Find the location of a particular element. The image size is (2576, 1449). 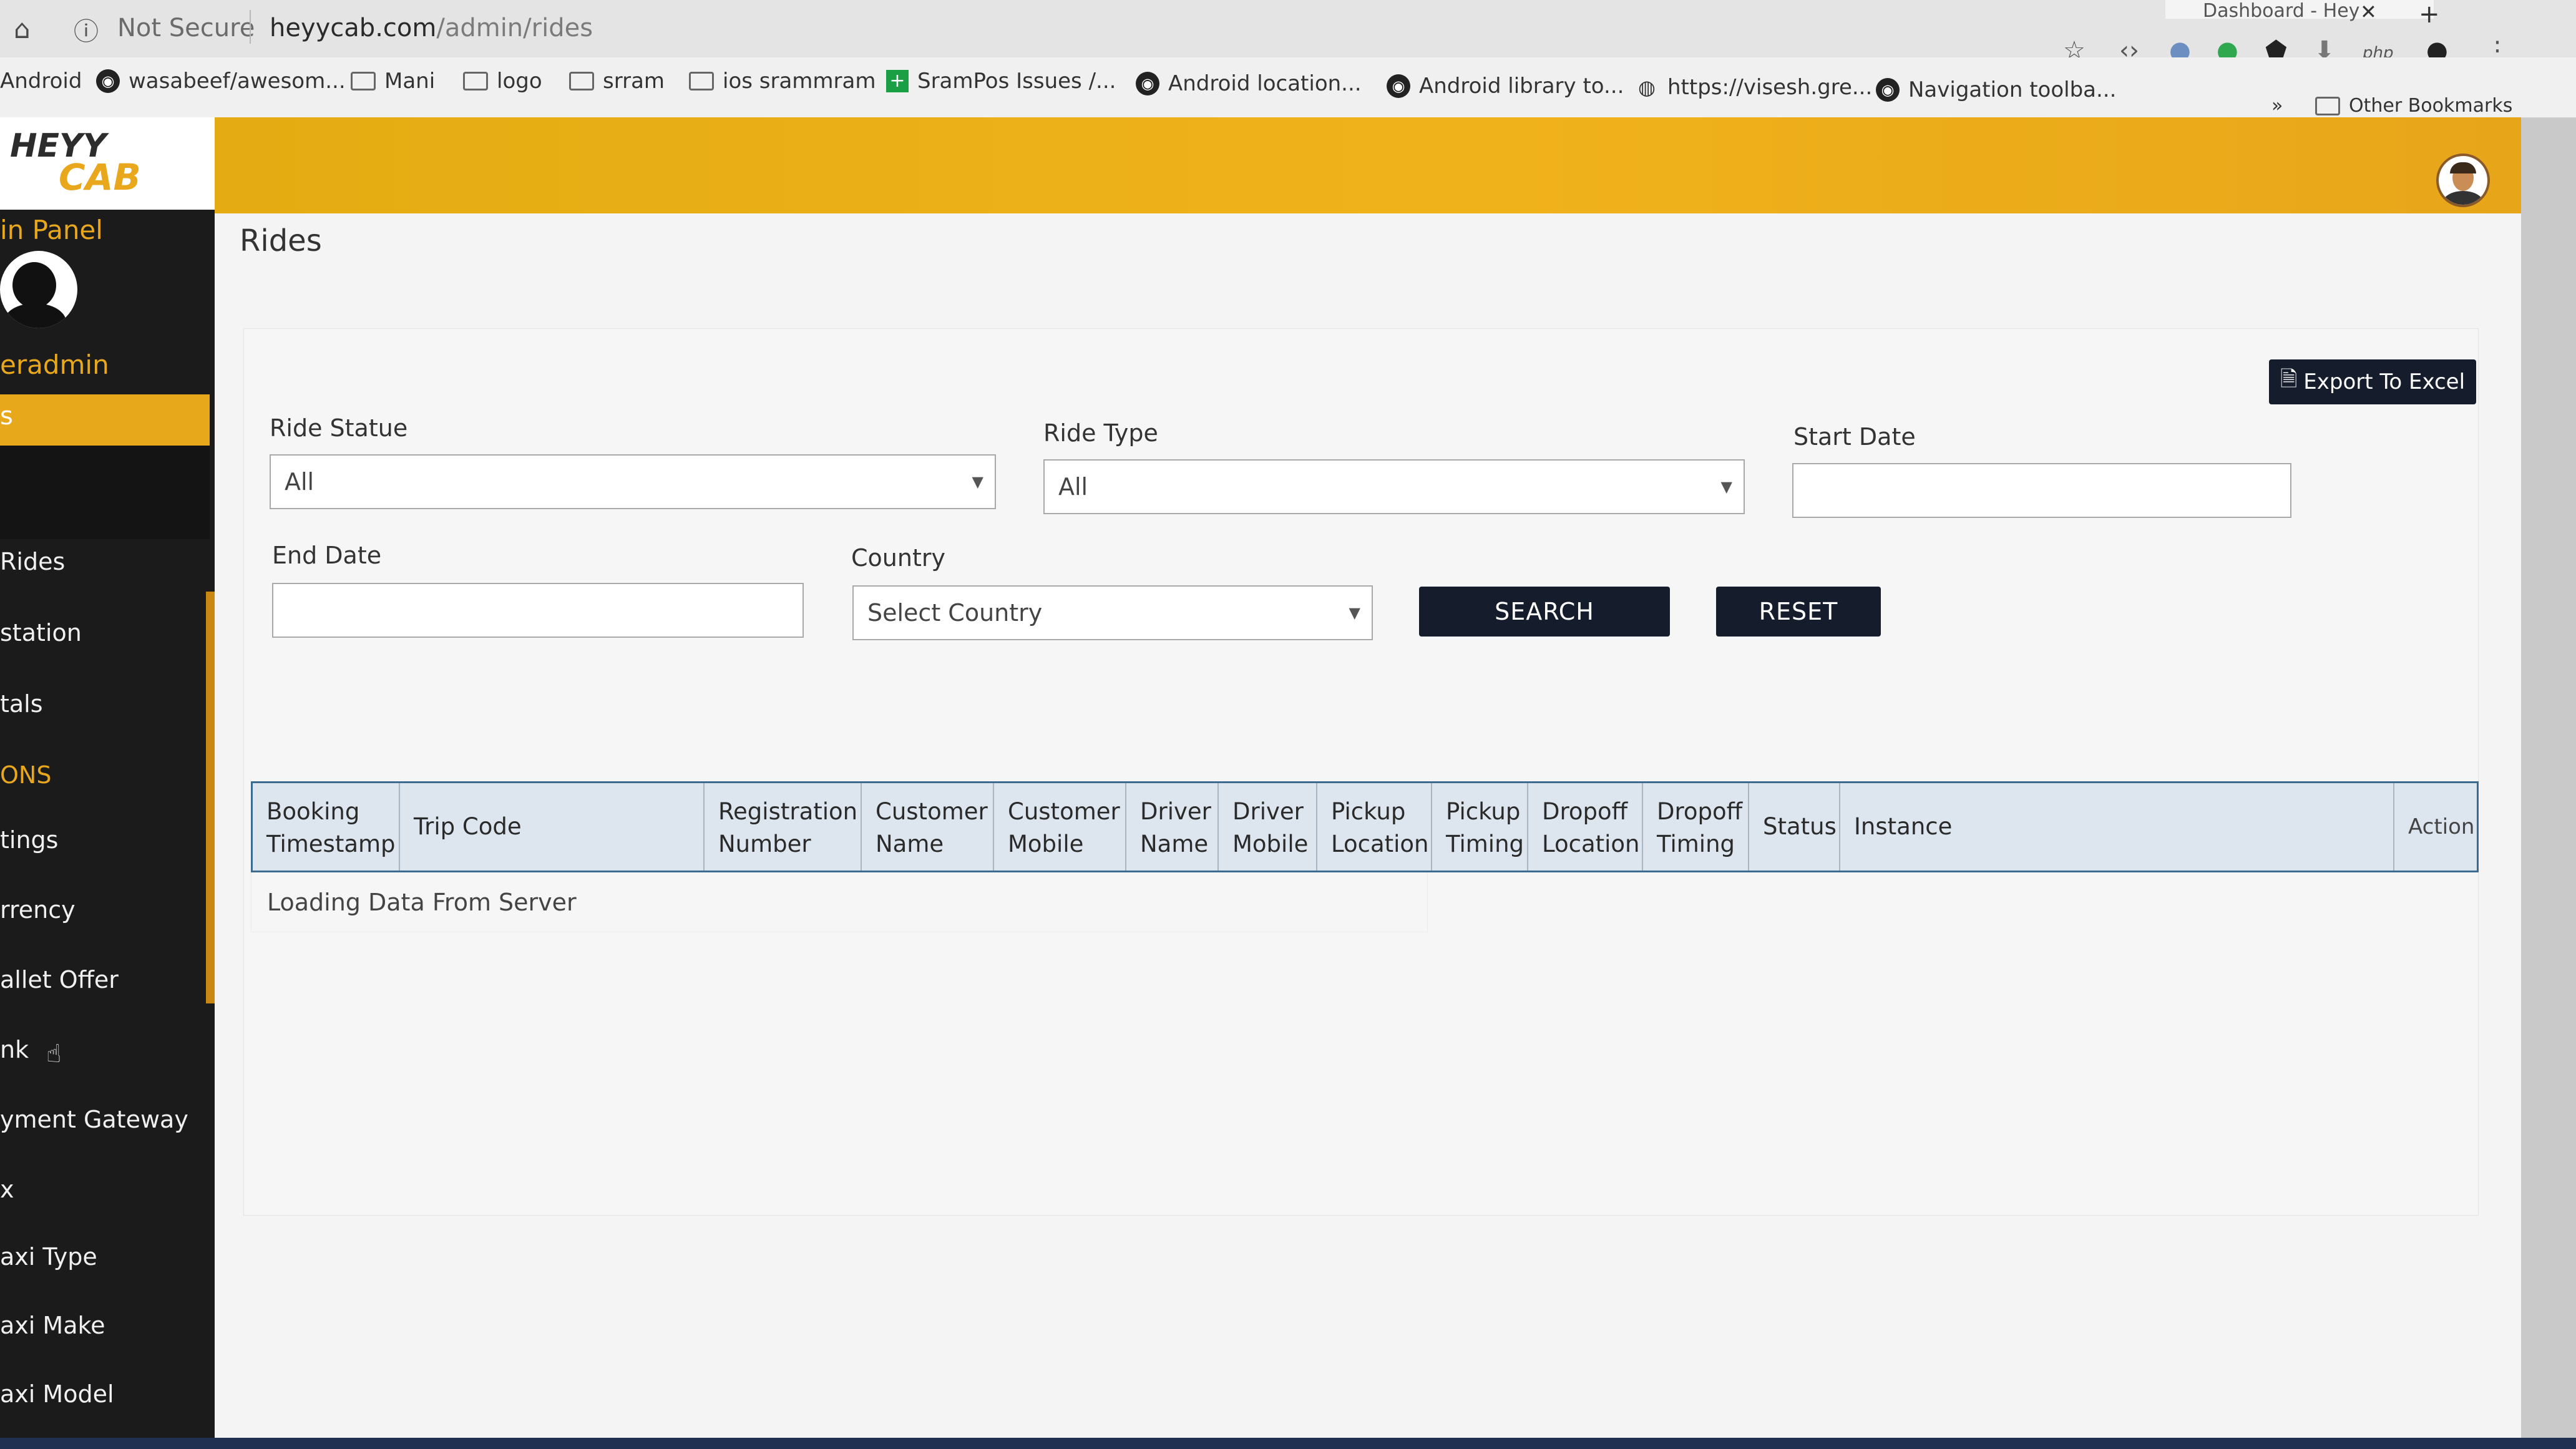

sidebar-item-currency: rrency is located at coordinates (38, 910).